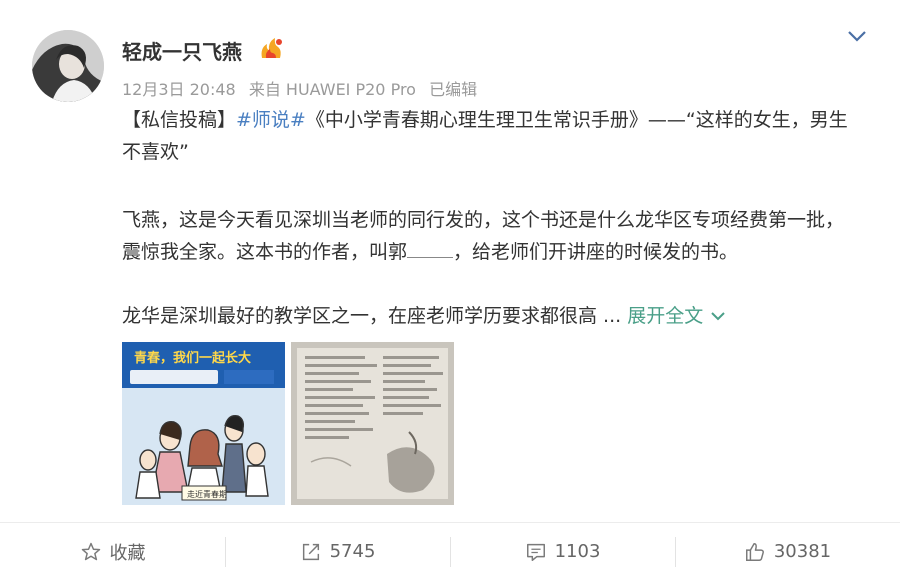  What do you see at coordinates (352, 551) in the screenshot?
I see `repost-count: 5745` at bounding box center [352, 551].